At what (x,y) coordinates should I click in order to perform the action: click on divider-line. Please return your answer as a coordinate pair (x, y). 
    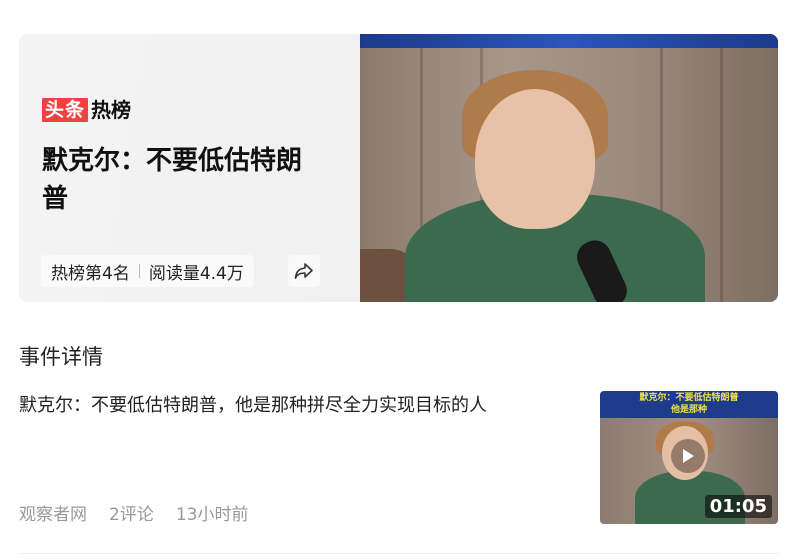
    Looking at the image, I should click on (398, 553).